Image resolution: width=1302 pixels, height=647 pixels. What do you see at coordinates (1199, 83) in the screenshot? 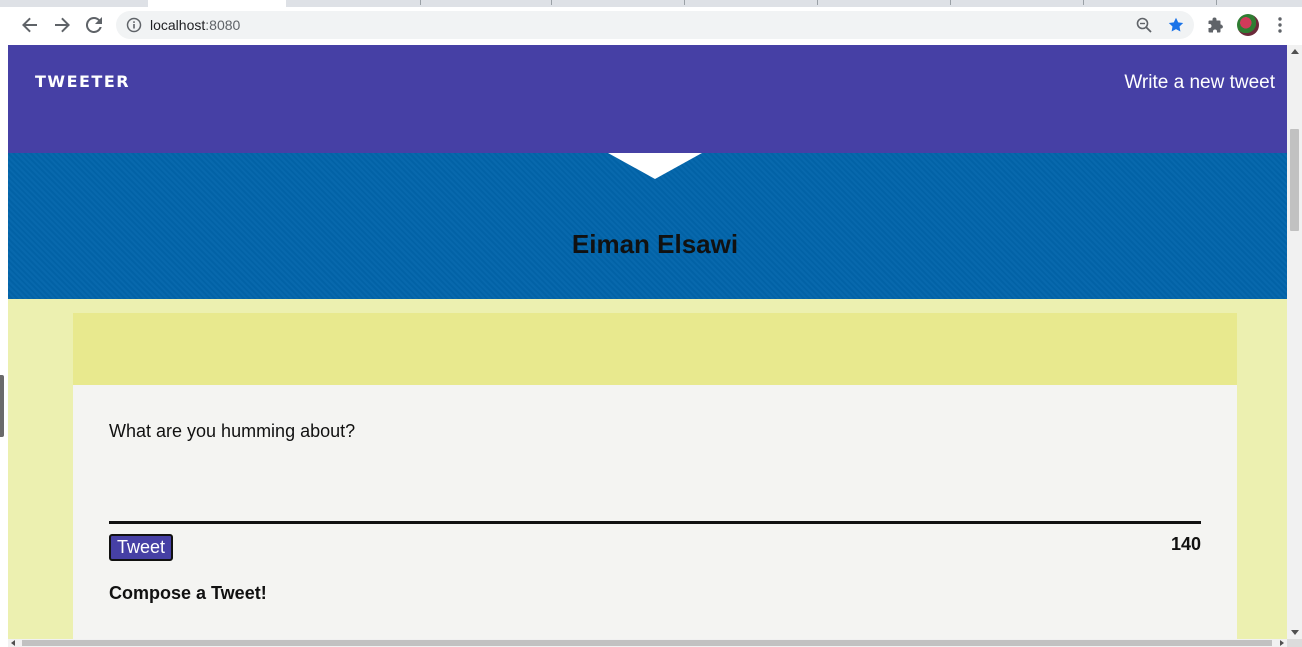
I see `write-new-tweet-link: Write a new tweet` at bounding box center [1199, 83].